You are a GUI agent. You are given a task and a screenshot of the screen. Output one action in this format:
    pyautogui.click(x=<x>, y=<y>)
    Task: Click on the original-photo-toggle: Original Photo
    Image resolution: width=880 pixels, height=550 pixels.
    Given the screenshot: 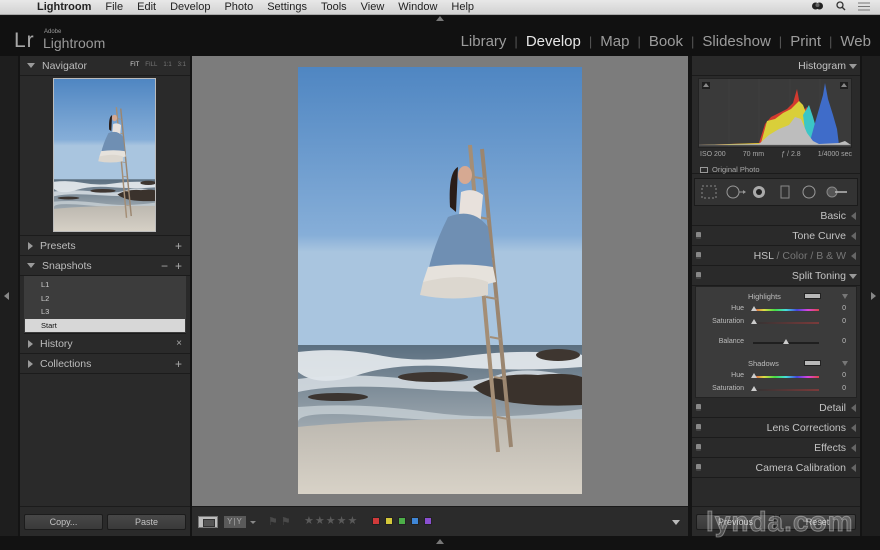 What is the action you would take?
    pyautogui.click(x=730, y=169)
    